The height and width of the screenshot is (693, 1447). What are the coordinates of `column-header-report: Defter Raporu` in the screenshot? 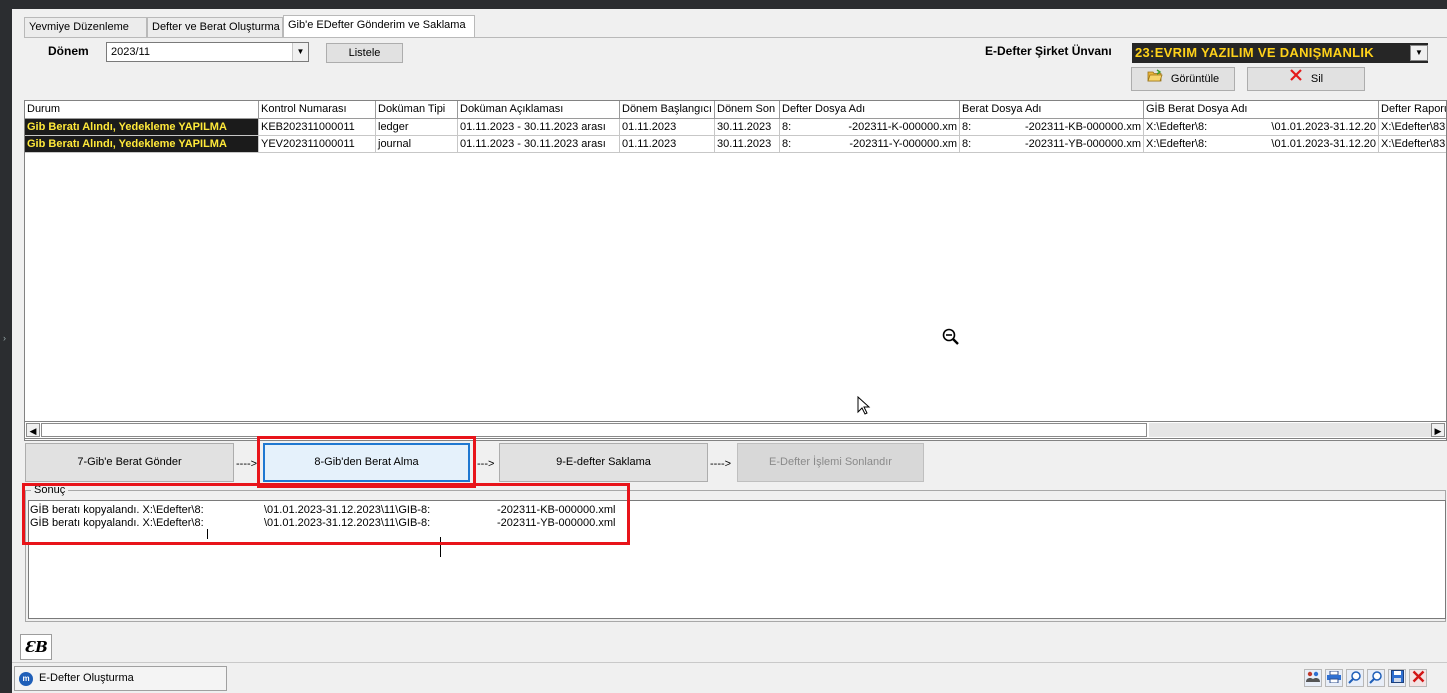 It's located at (1412, 110).